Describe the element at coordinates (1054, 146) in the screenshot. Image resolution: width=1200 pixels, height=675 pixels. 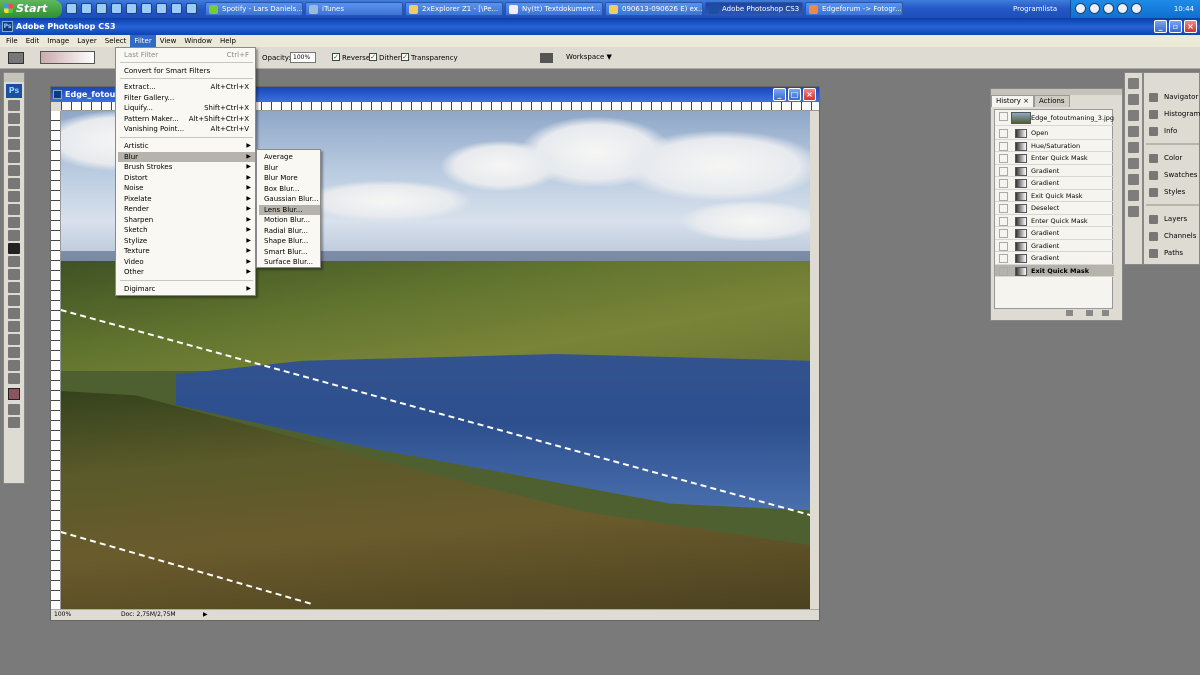
I see `history-step: Hue/Saturation` at that location.